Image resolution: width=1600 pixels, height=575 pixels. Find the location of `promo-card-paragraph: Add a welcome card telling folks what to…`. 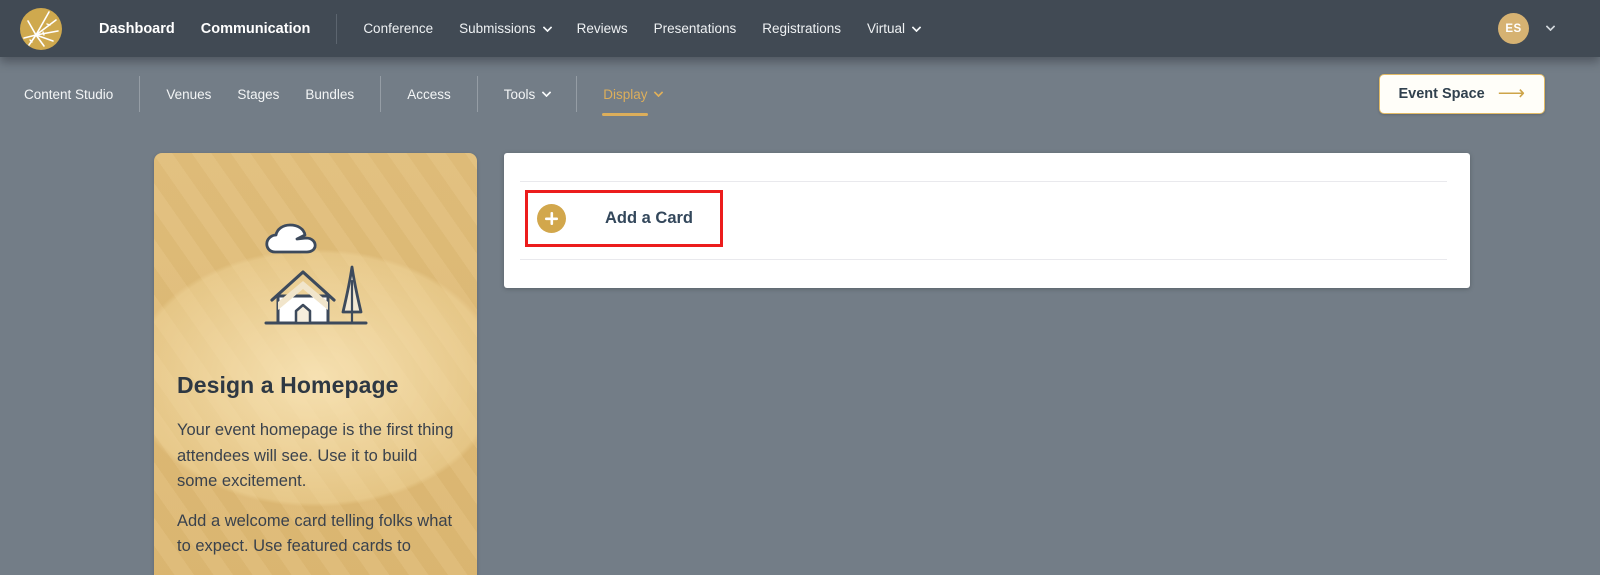

promo-card-paragraph: Add a welcome card telling folks what to… is located at coordinates (315, 533).